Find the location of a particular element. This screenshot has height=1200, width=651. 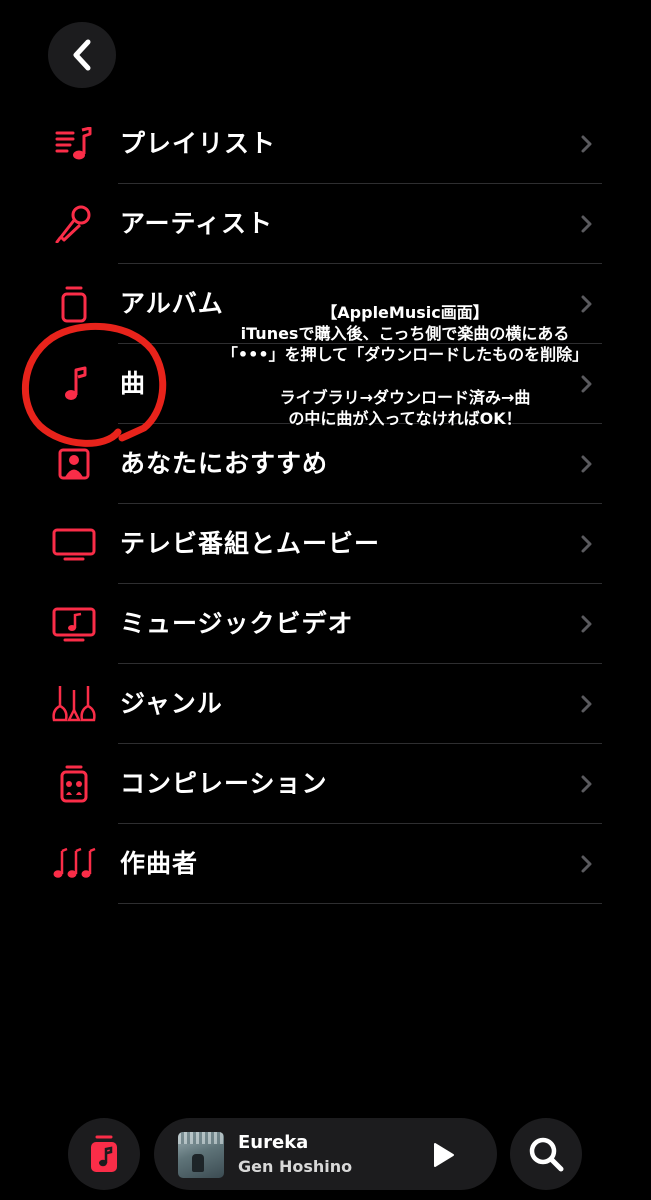

search-icon is located at coordinates (546, 1154).